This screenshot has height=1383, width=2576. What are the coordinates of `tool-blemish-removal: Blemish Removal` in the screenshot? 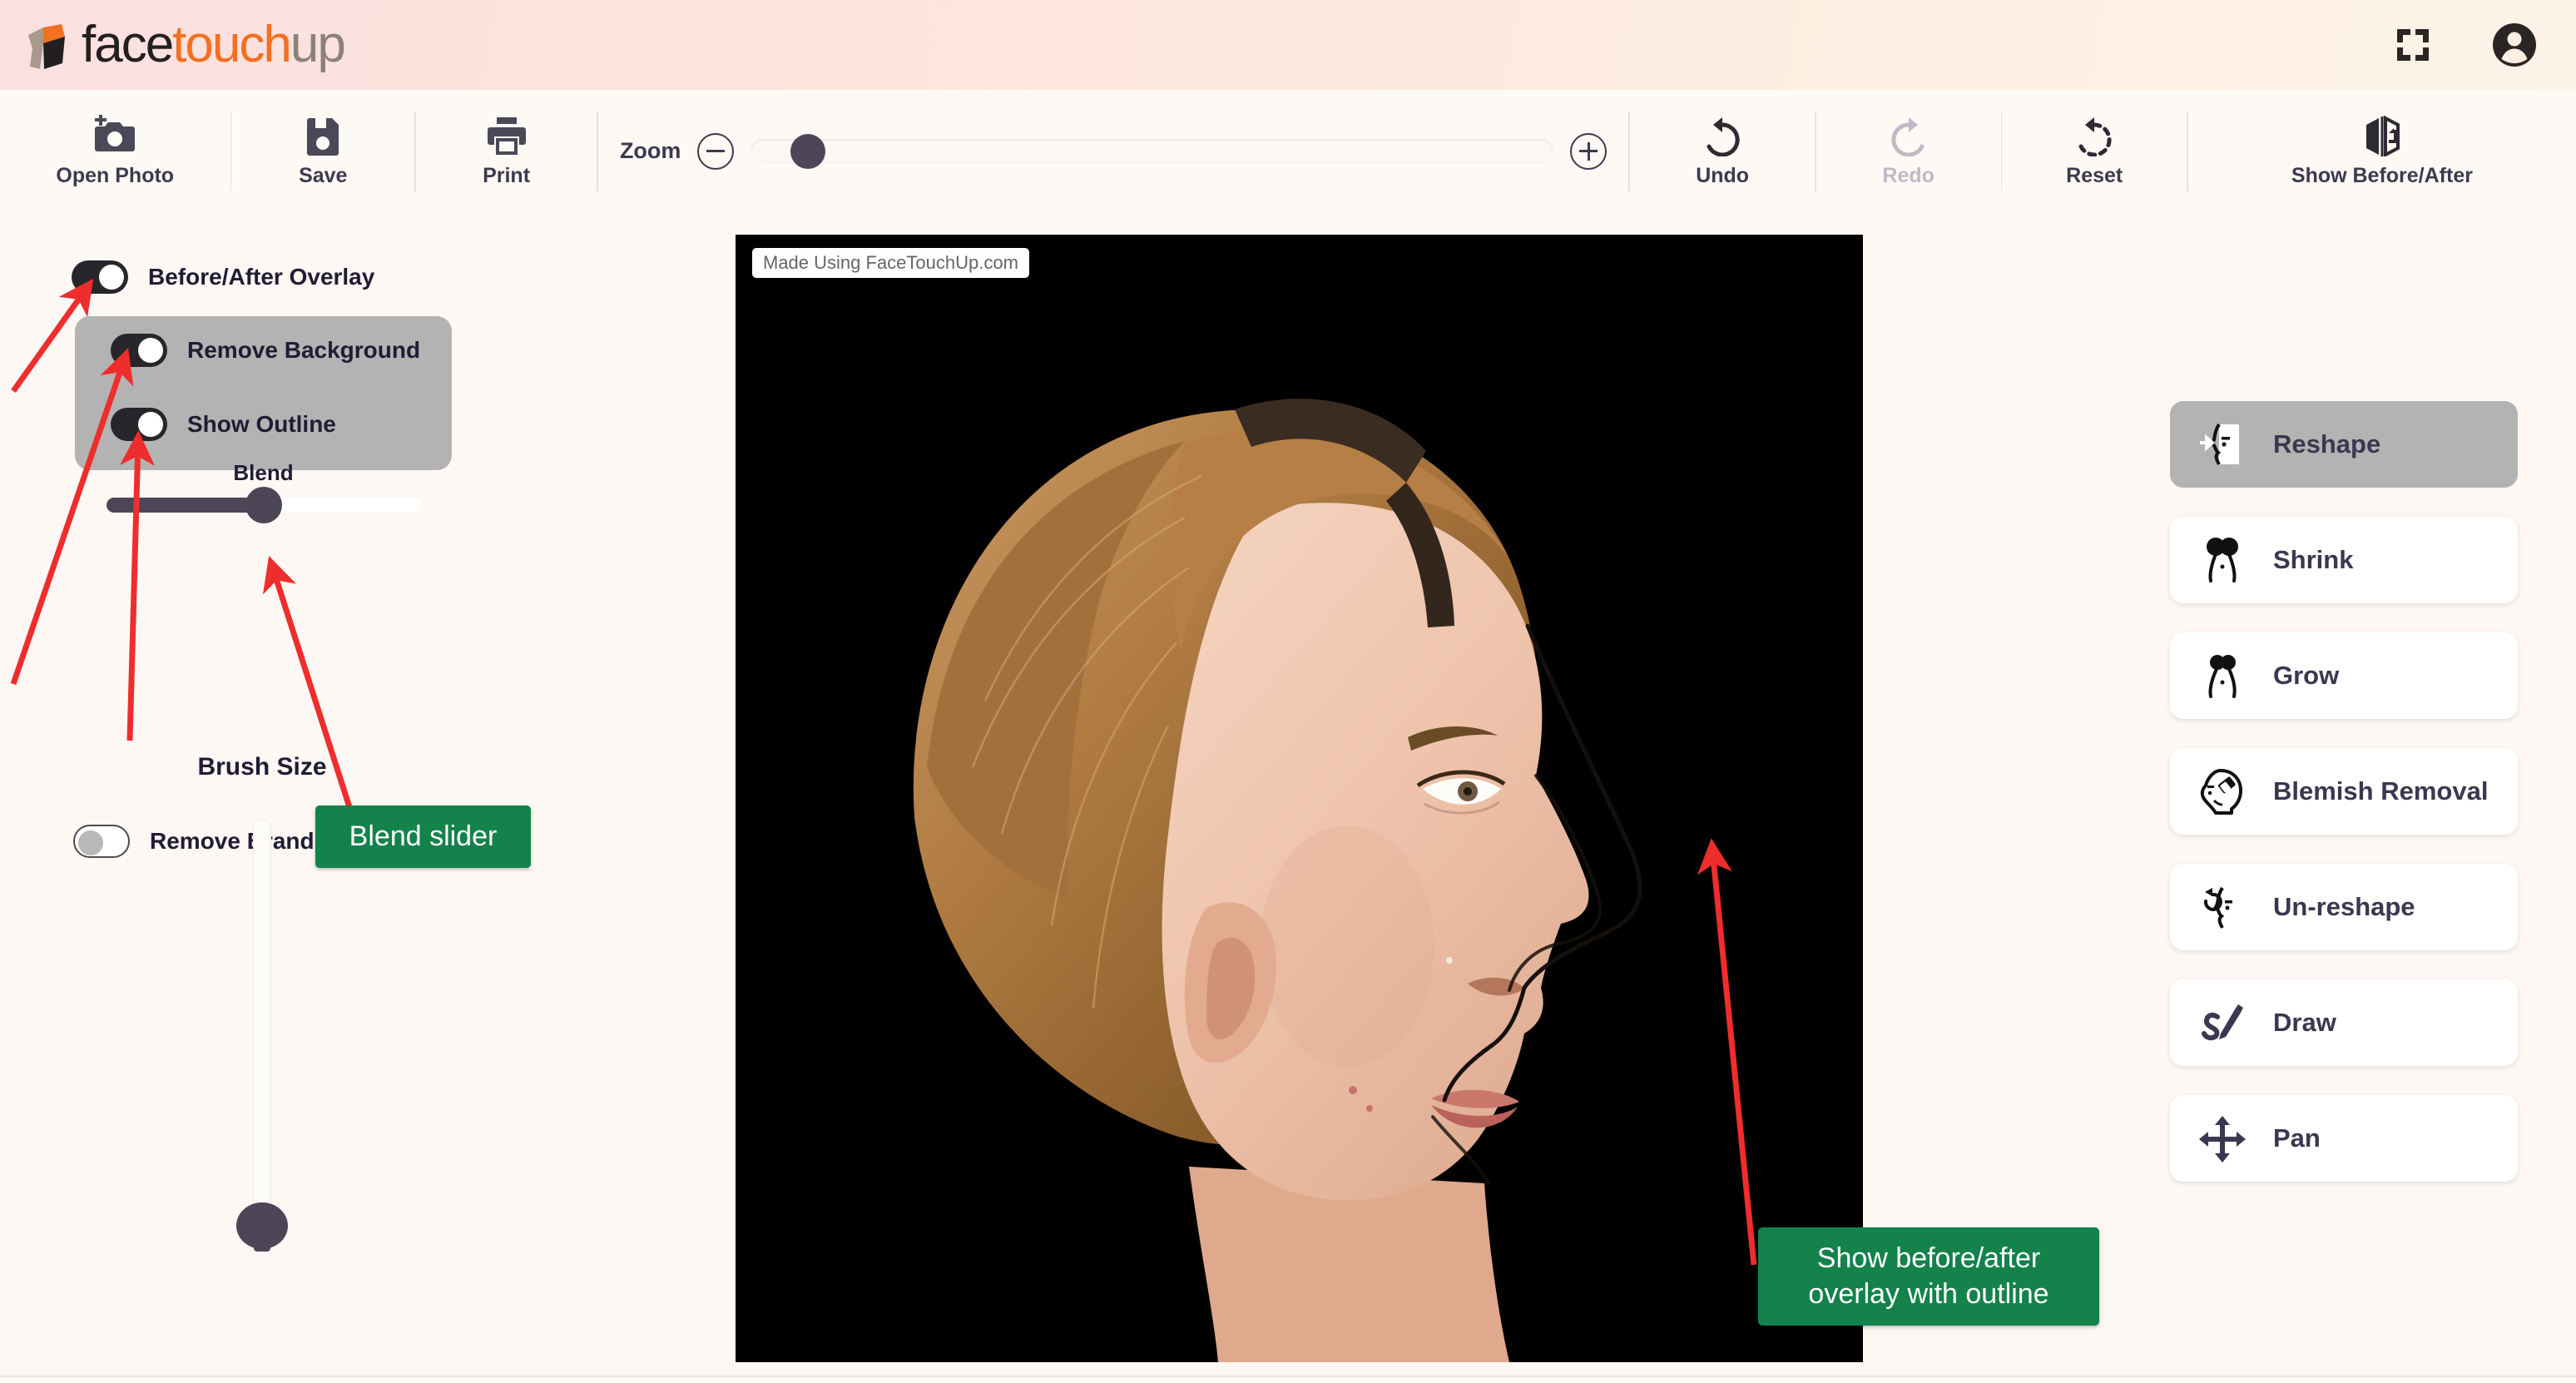 It's located at (2344, 791).